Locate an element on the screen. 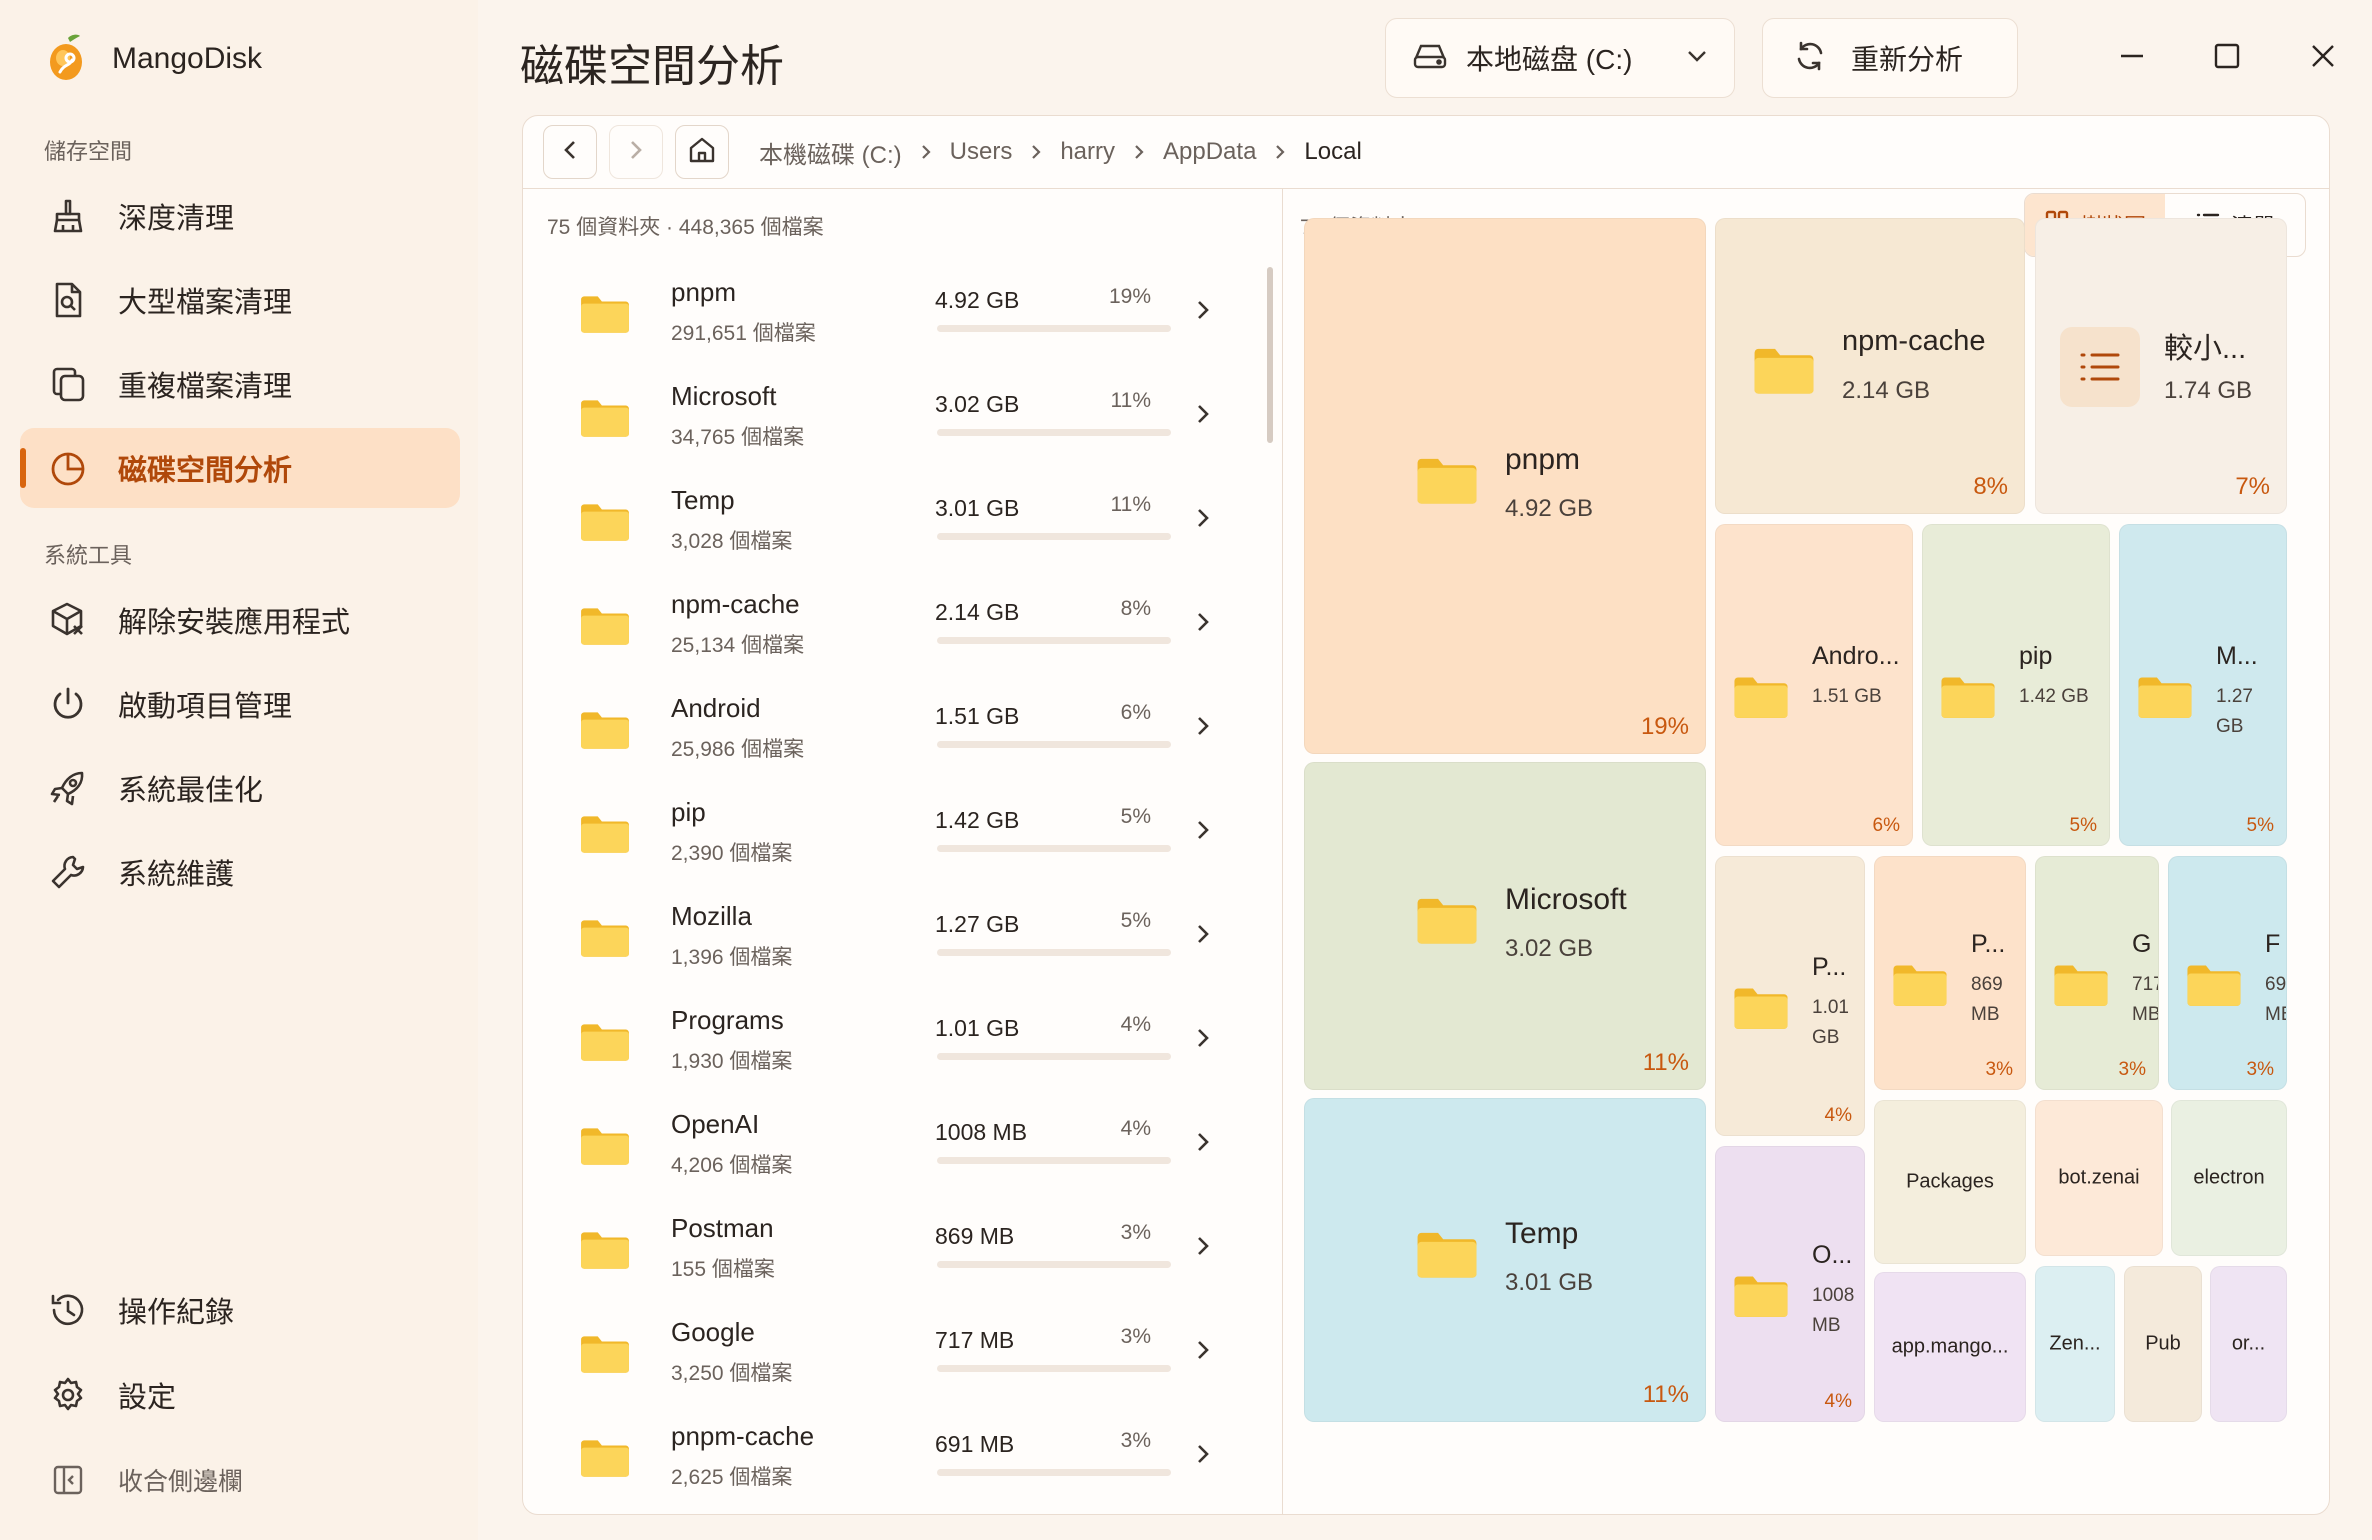  tile-name: bot.zenai is located at coordinates (2099, 1177).